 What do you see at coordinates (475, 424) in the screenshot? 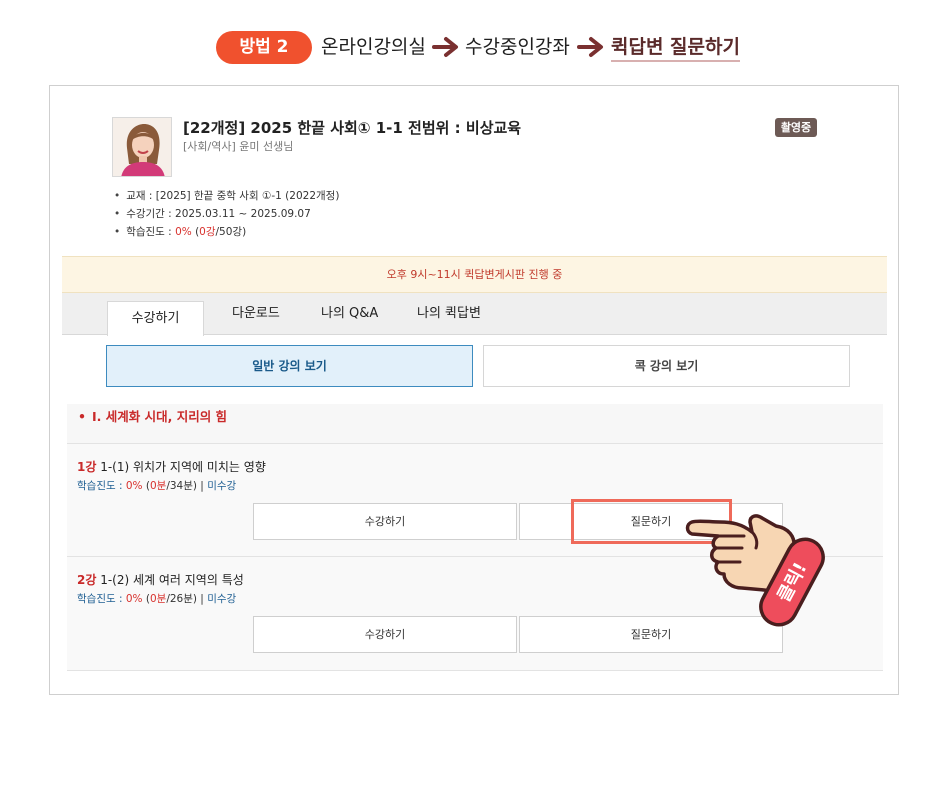
I see `section-heading: • Ⅰ. 세계화 시대, 지리의 힘` at bounding box center [475, 424].